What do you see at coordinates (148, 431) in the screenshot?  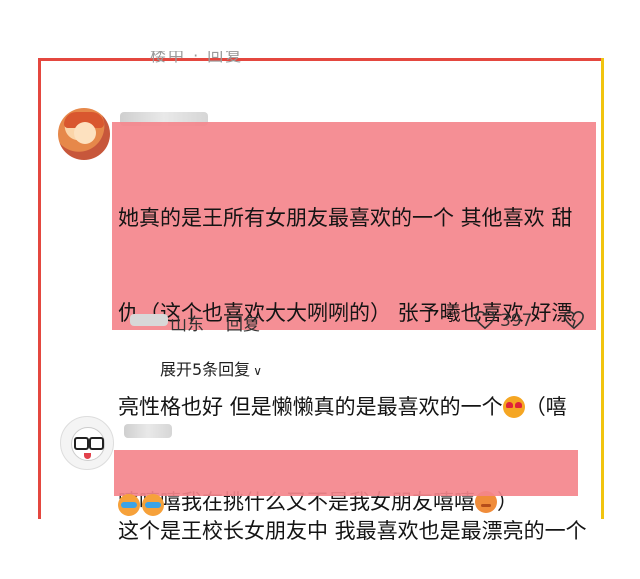 I see `username-blurred` at bounding box center [148, 431].